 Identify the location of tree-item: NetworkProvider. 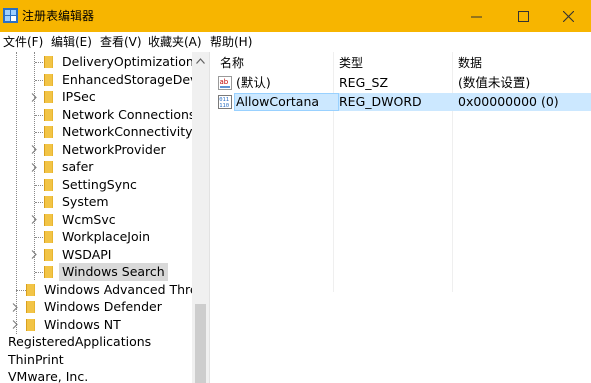
(96, 150).